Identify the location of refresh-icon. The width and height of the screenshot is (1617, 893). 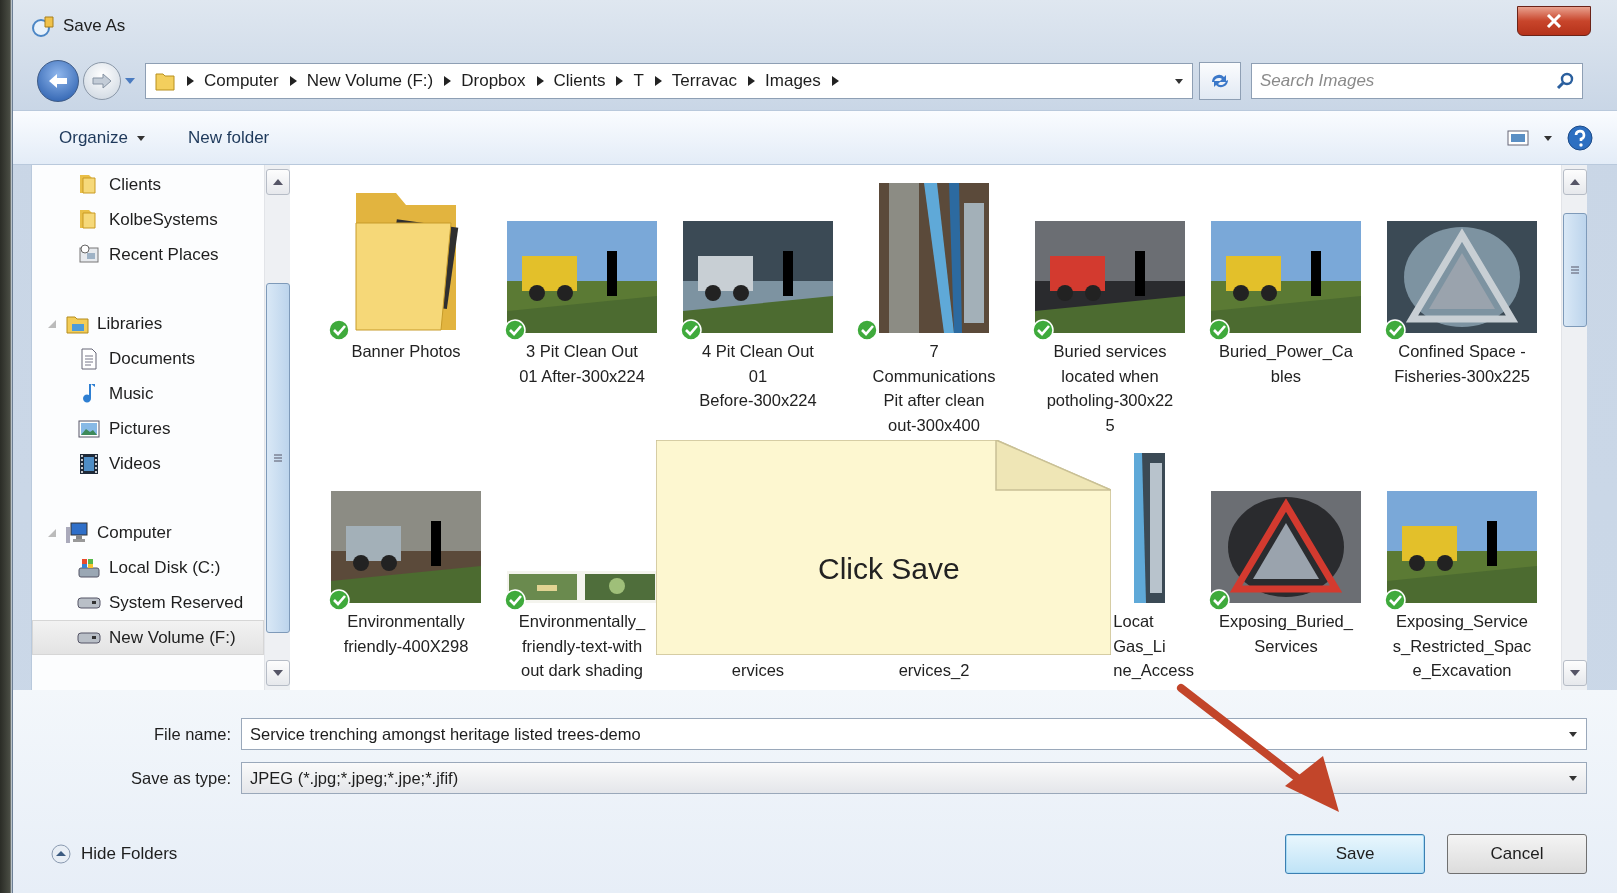
(1220, 81).